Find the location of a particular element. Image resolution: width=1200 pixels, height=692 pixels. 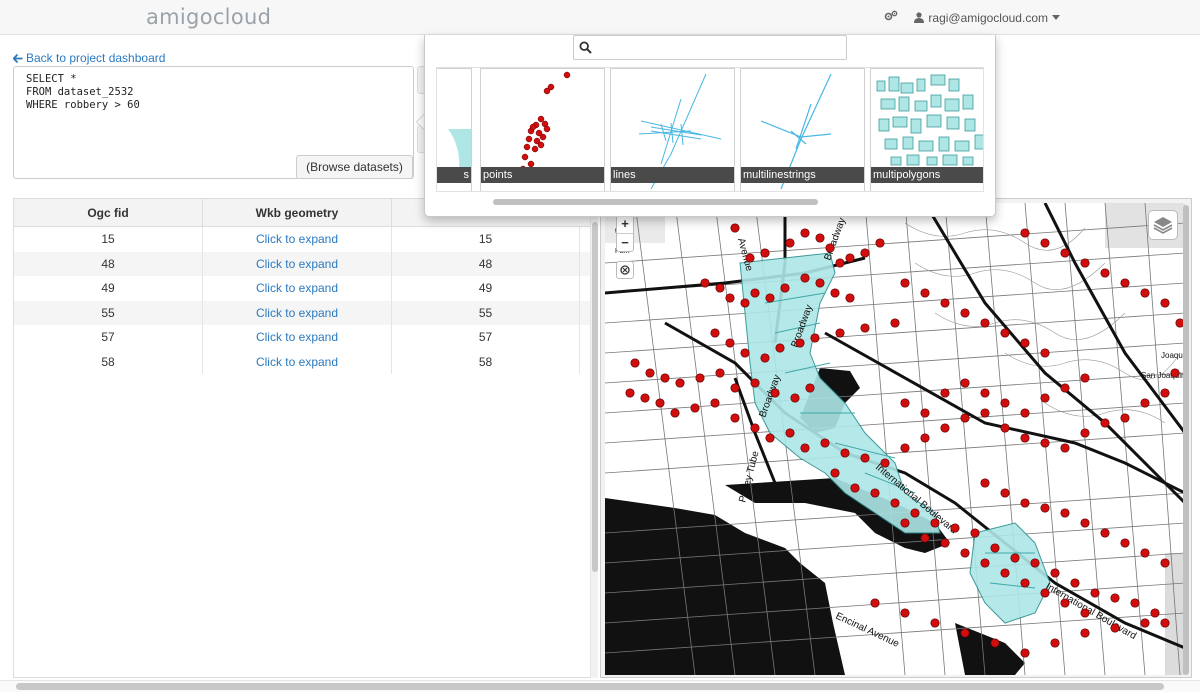

dataset-thumbnail-points: points is located at coordinates (542, 129).